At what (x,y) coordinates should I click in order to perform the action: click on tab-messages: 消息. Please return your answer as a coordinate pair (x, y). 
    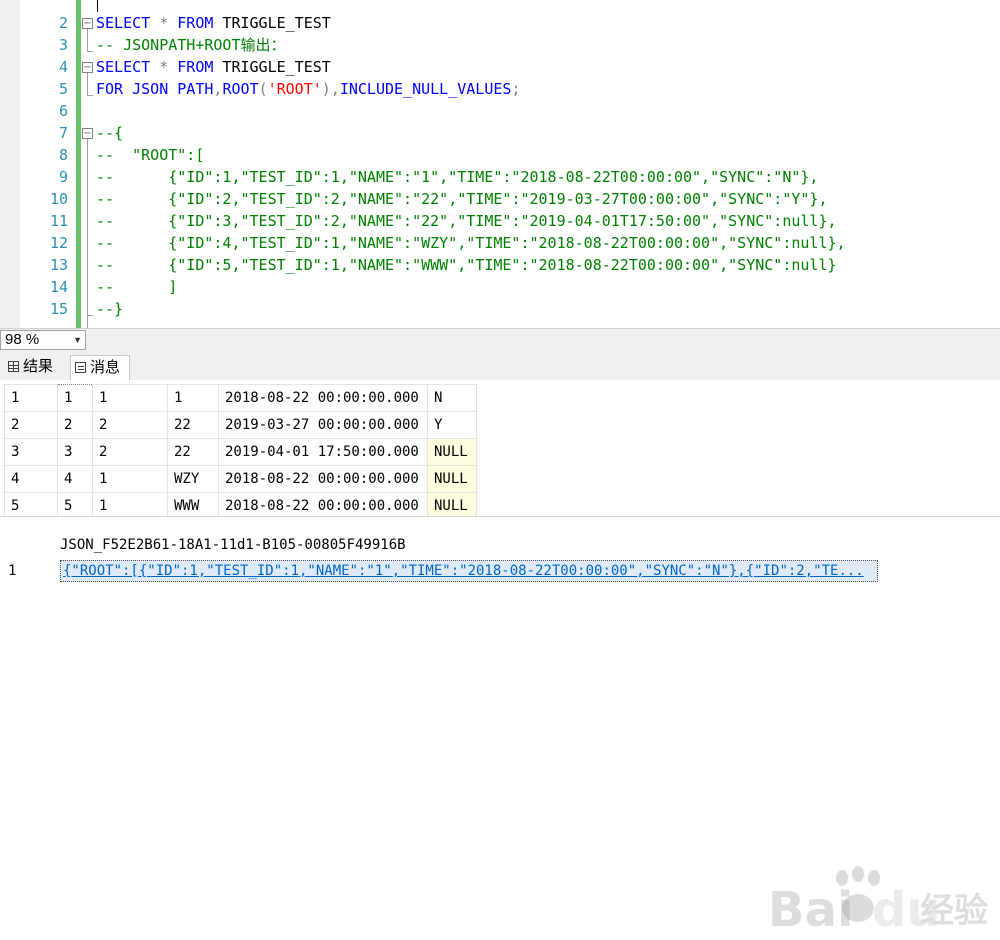
    Looking at the image, I should click on (100, 367).